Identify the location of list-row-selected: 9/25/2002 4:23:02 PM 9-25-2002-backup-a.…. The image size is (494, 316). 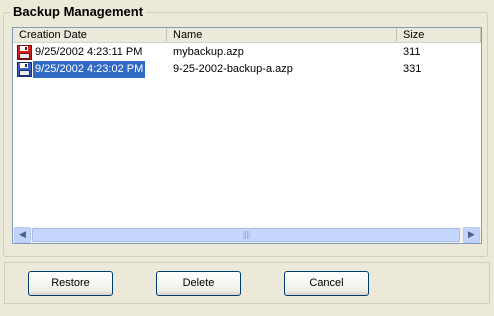
(247, 69).